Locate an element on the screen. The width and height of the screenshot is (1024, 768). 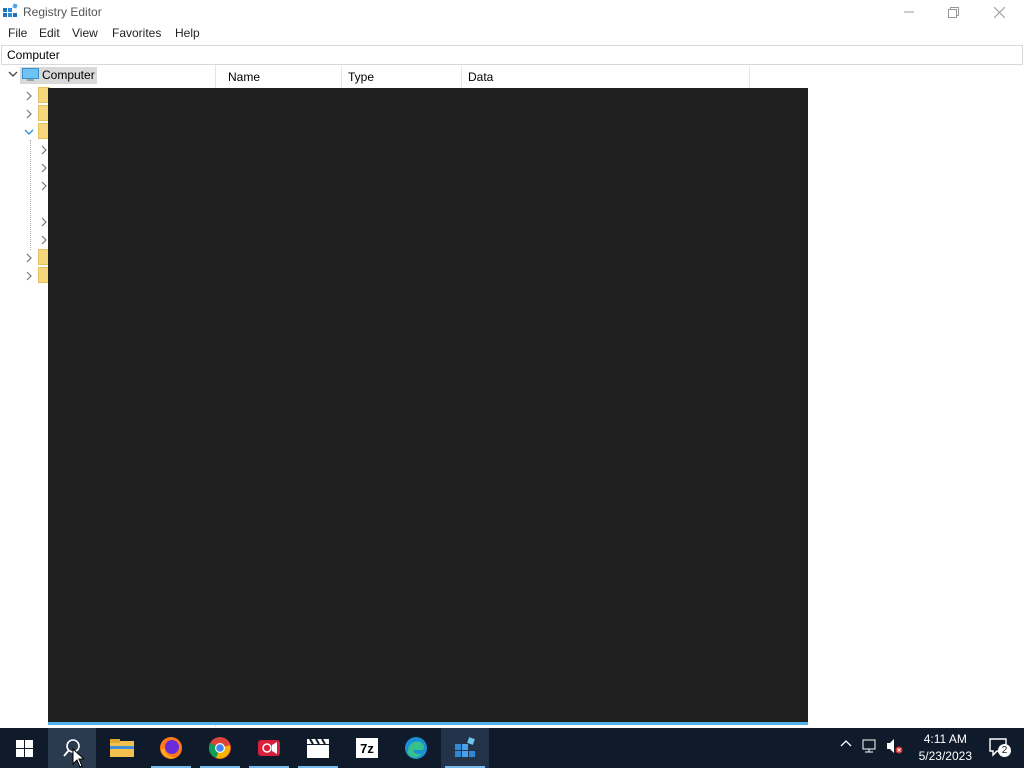
edge-icon is located at coordinates (416, 748).